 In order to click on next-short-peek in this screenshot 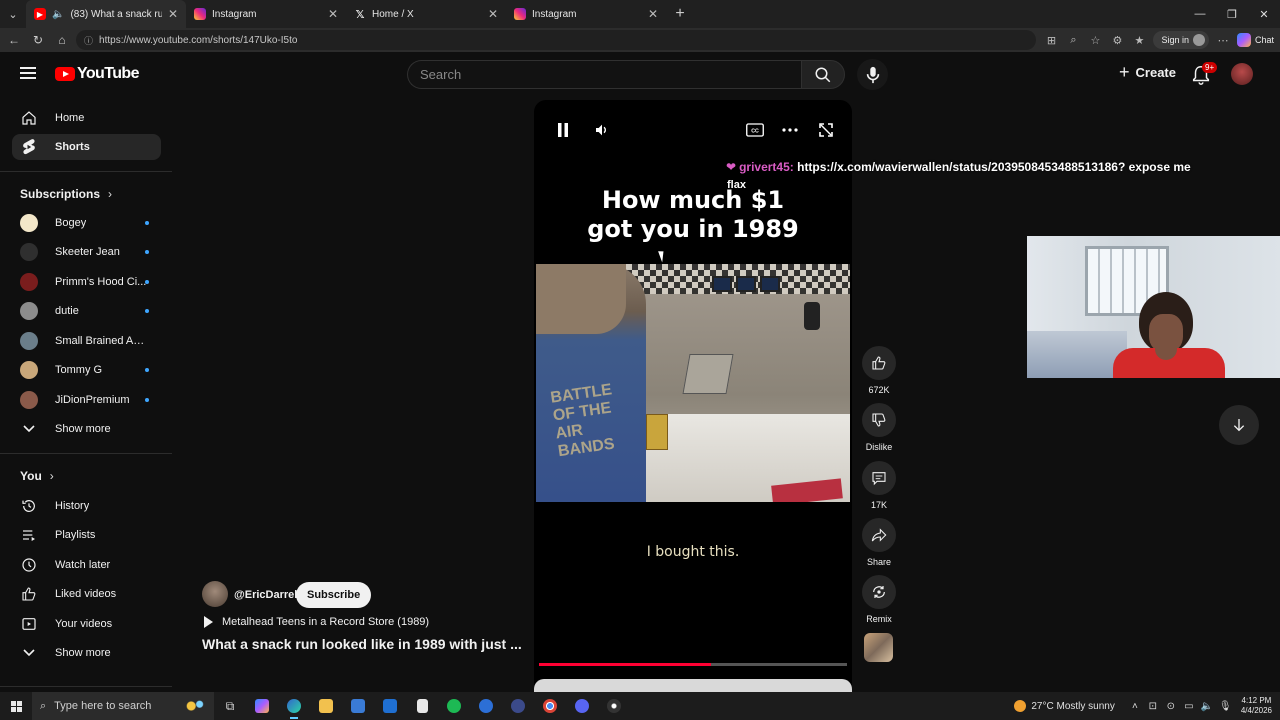, I will do `click(693, 685)`.